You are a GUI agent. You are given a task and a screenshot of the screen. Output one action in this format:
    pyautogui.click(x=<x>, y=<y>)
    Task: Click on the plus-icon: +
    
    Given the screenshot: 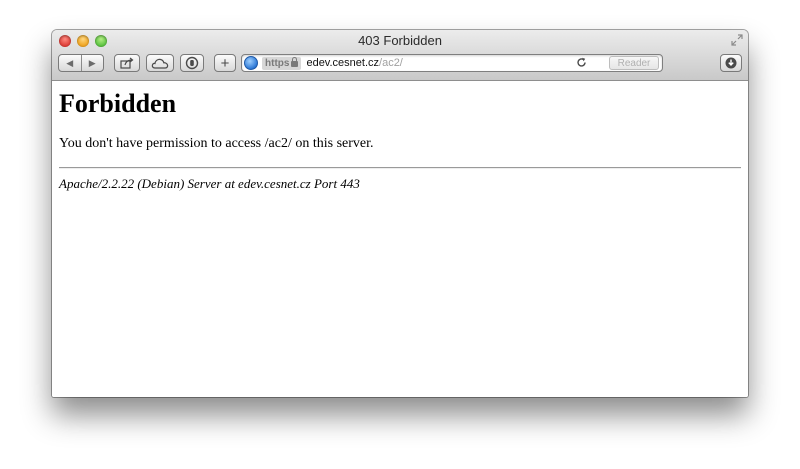 What is the action you would take?
    pyautogui.click(x=225, y=63)
    